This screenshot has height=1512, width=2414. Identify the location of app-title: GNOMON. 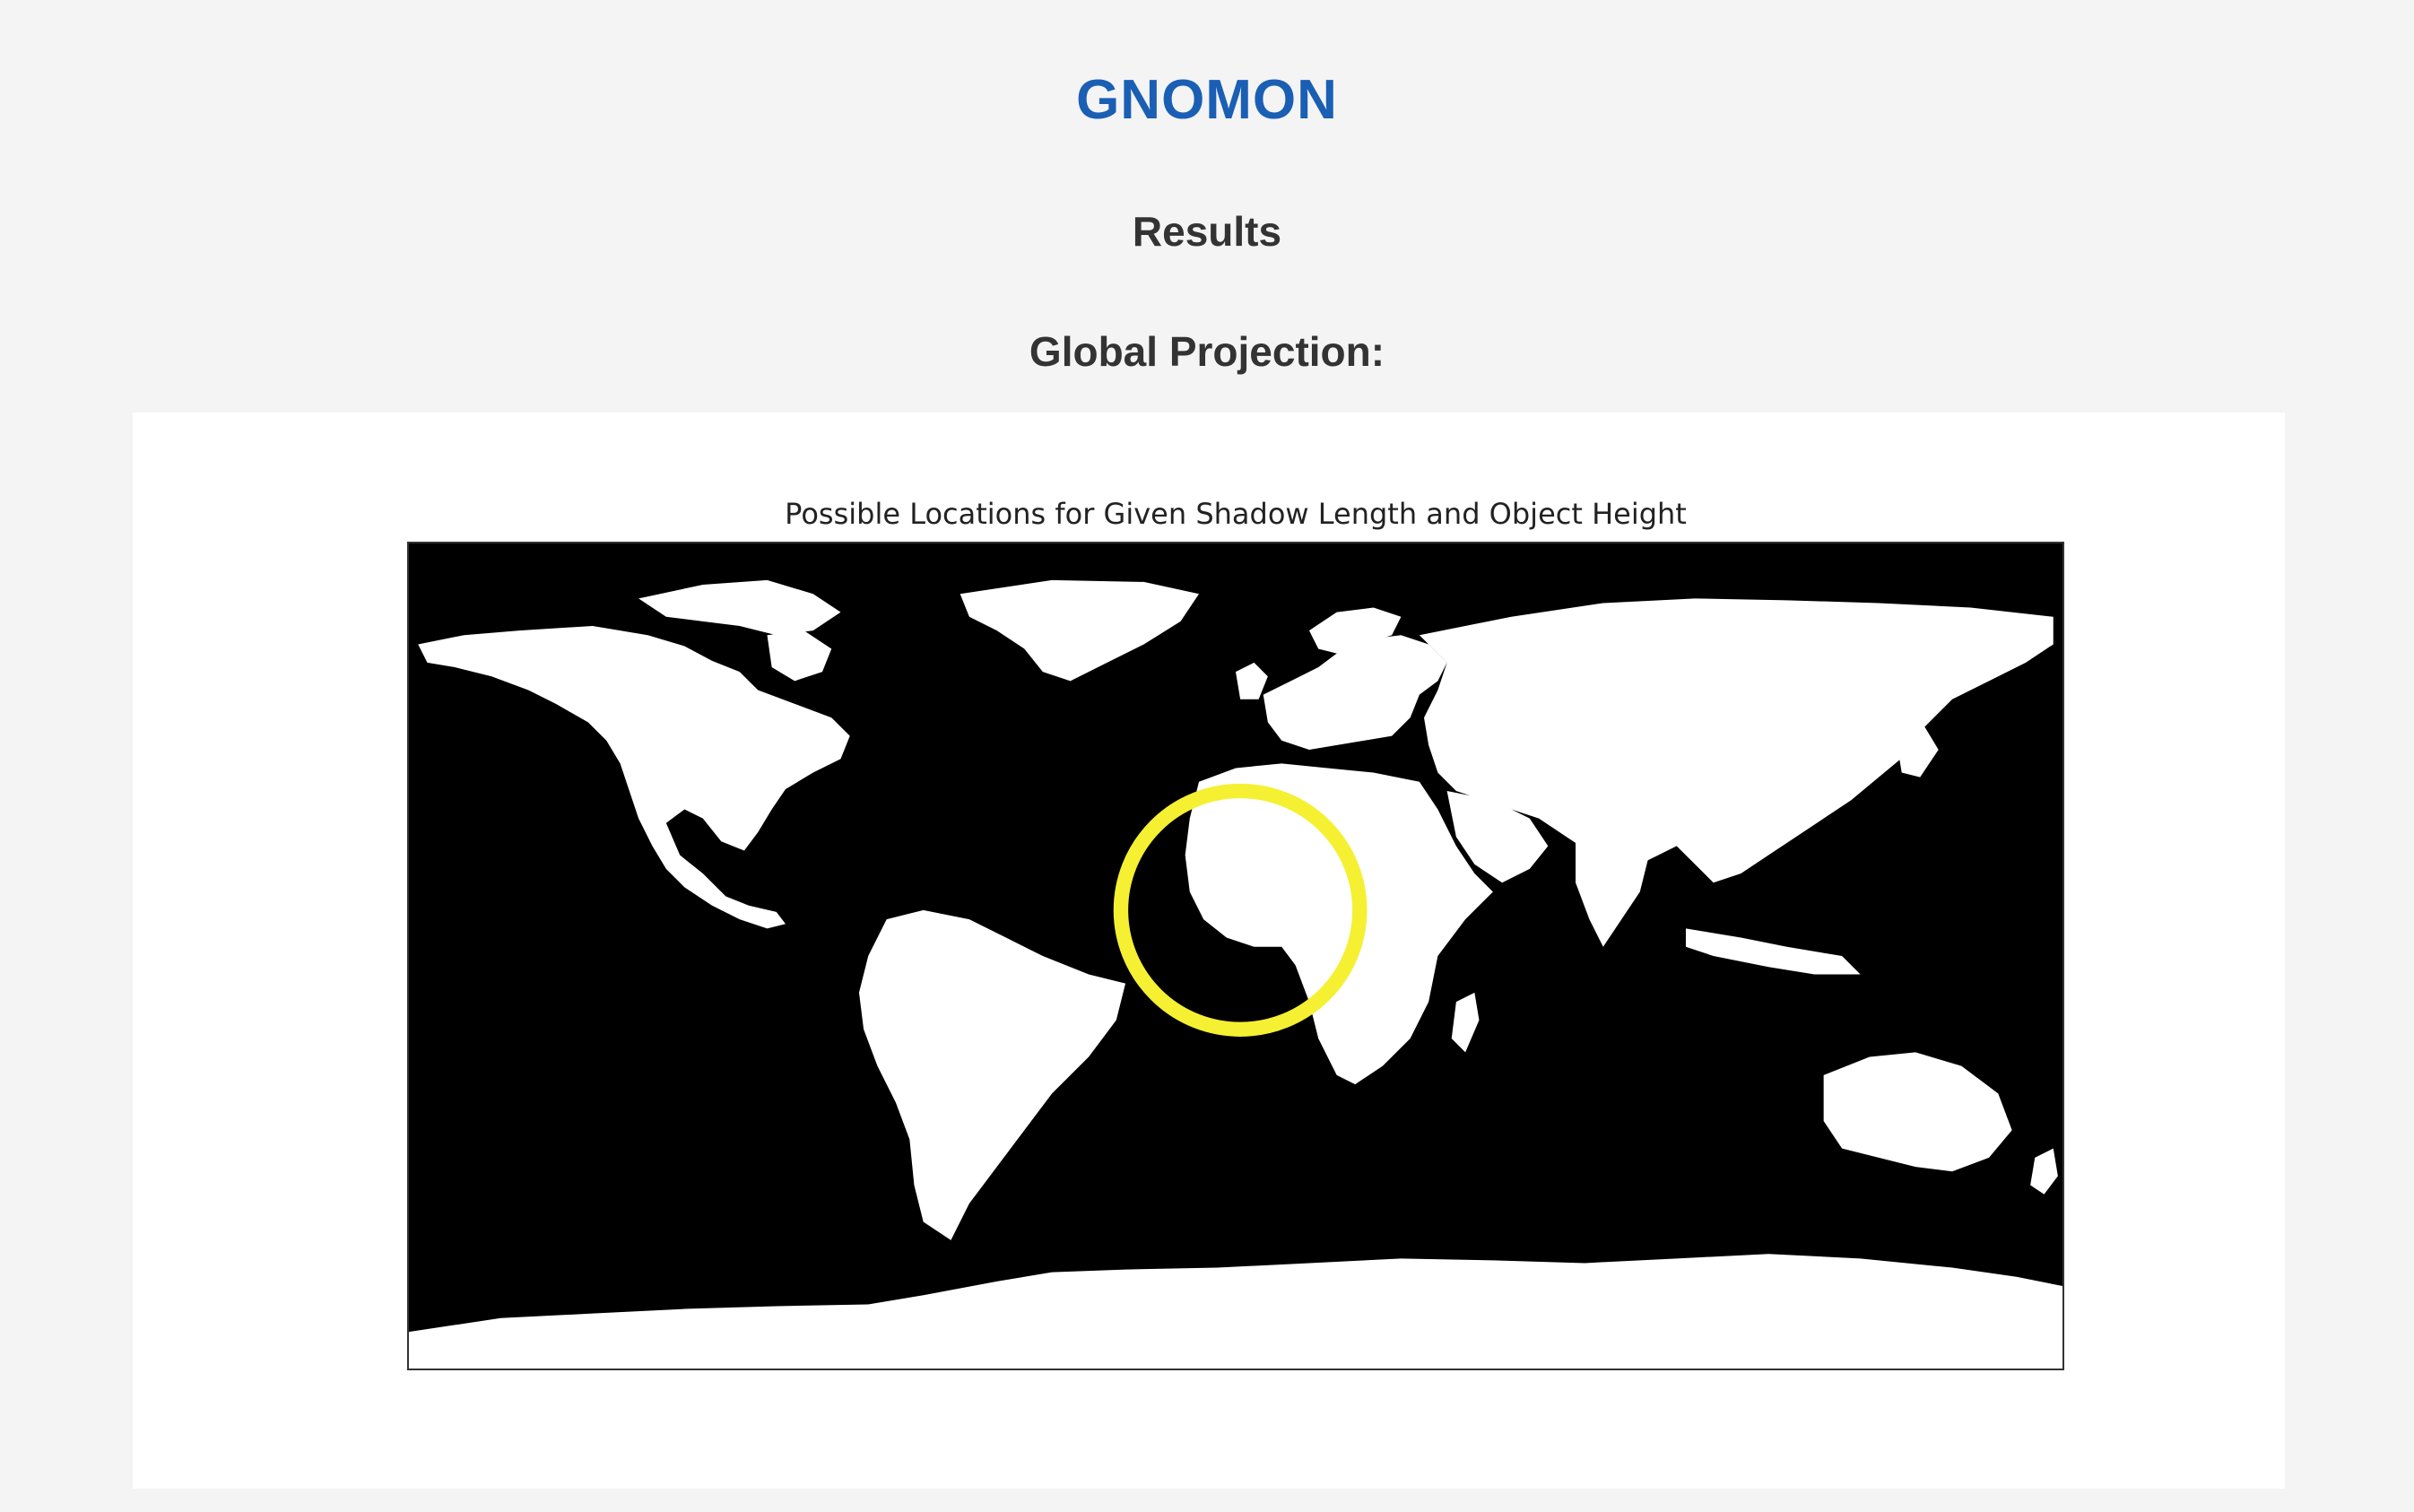
(1207, 100).